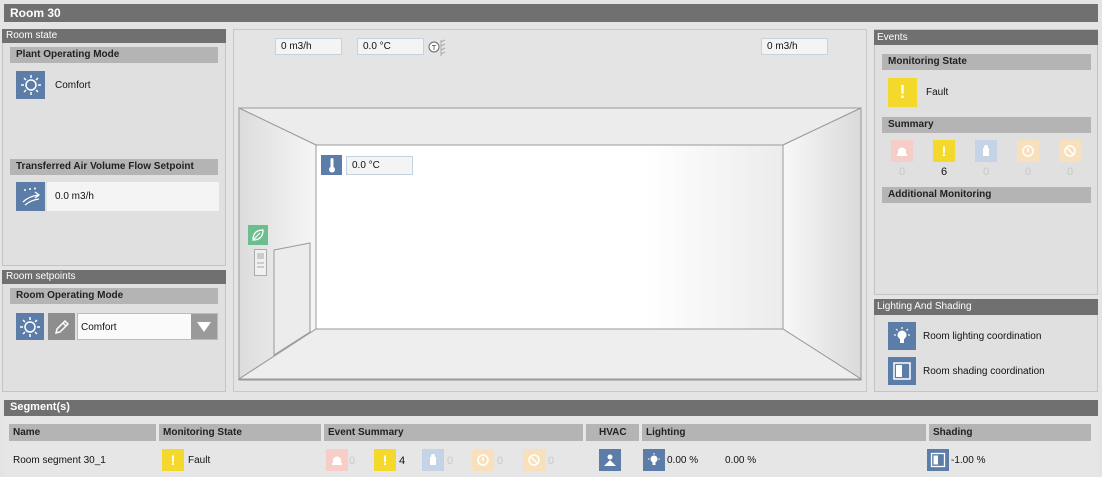 This screenshot has height=477, width=1102. I want to click on leaf-button, so click(258, 235).